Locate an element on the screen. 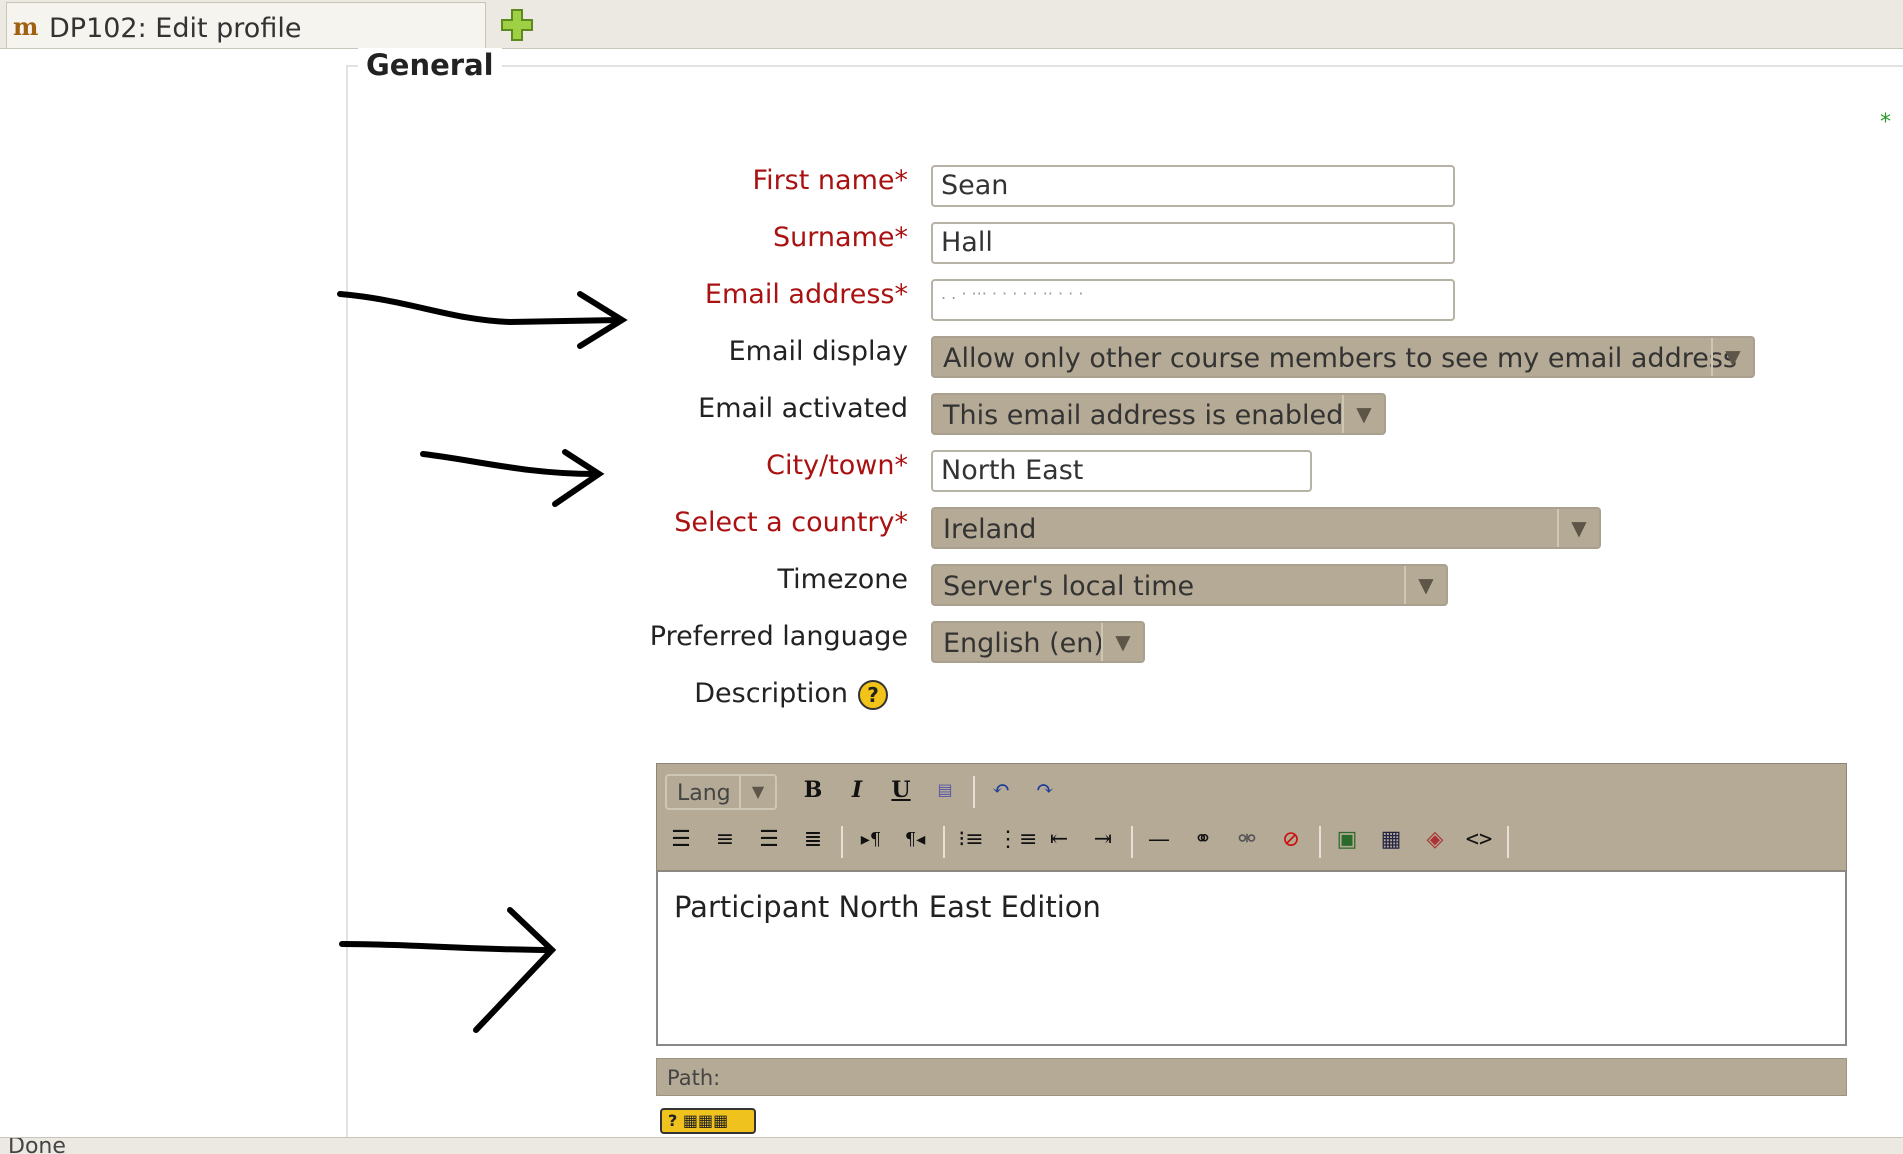 This screenshot has width=1903, height=1154. horizontal-rule-icon: — is located at coordinates (1159, 840).